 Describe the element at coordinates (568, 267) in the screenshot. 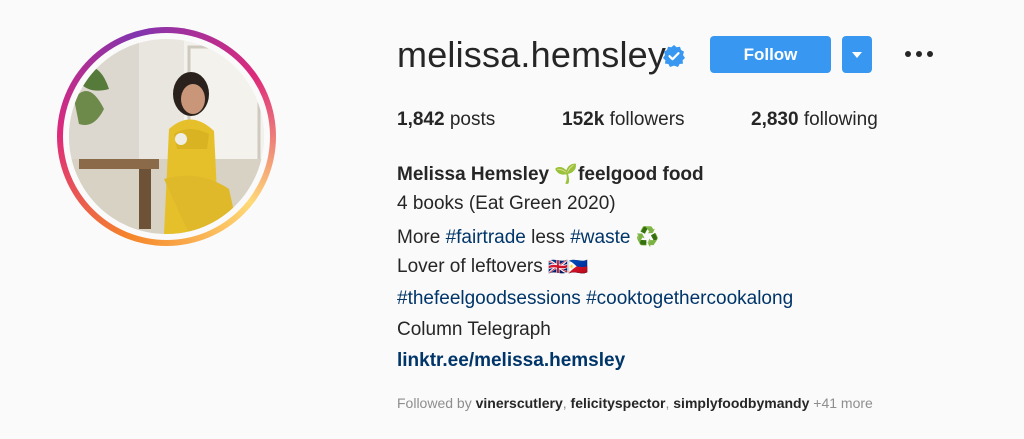

I see `flags-icon: 🇬🇧🇵🇭` at that location.